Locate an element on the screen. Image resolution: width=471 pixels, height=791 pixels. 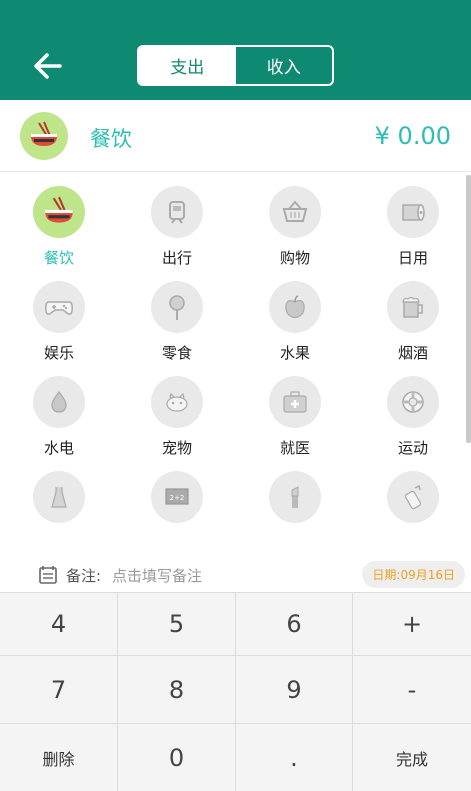
category-item-snacks: 零食 is located at coordinates (177, 315).